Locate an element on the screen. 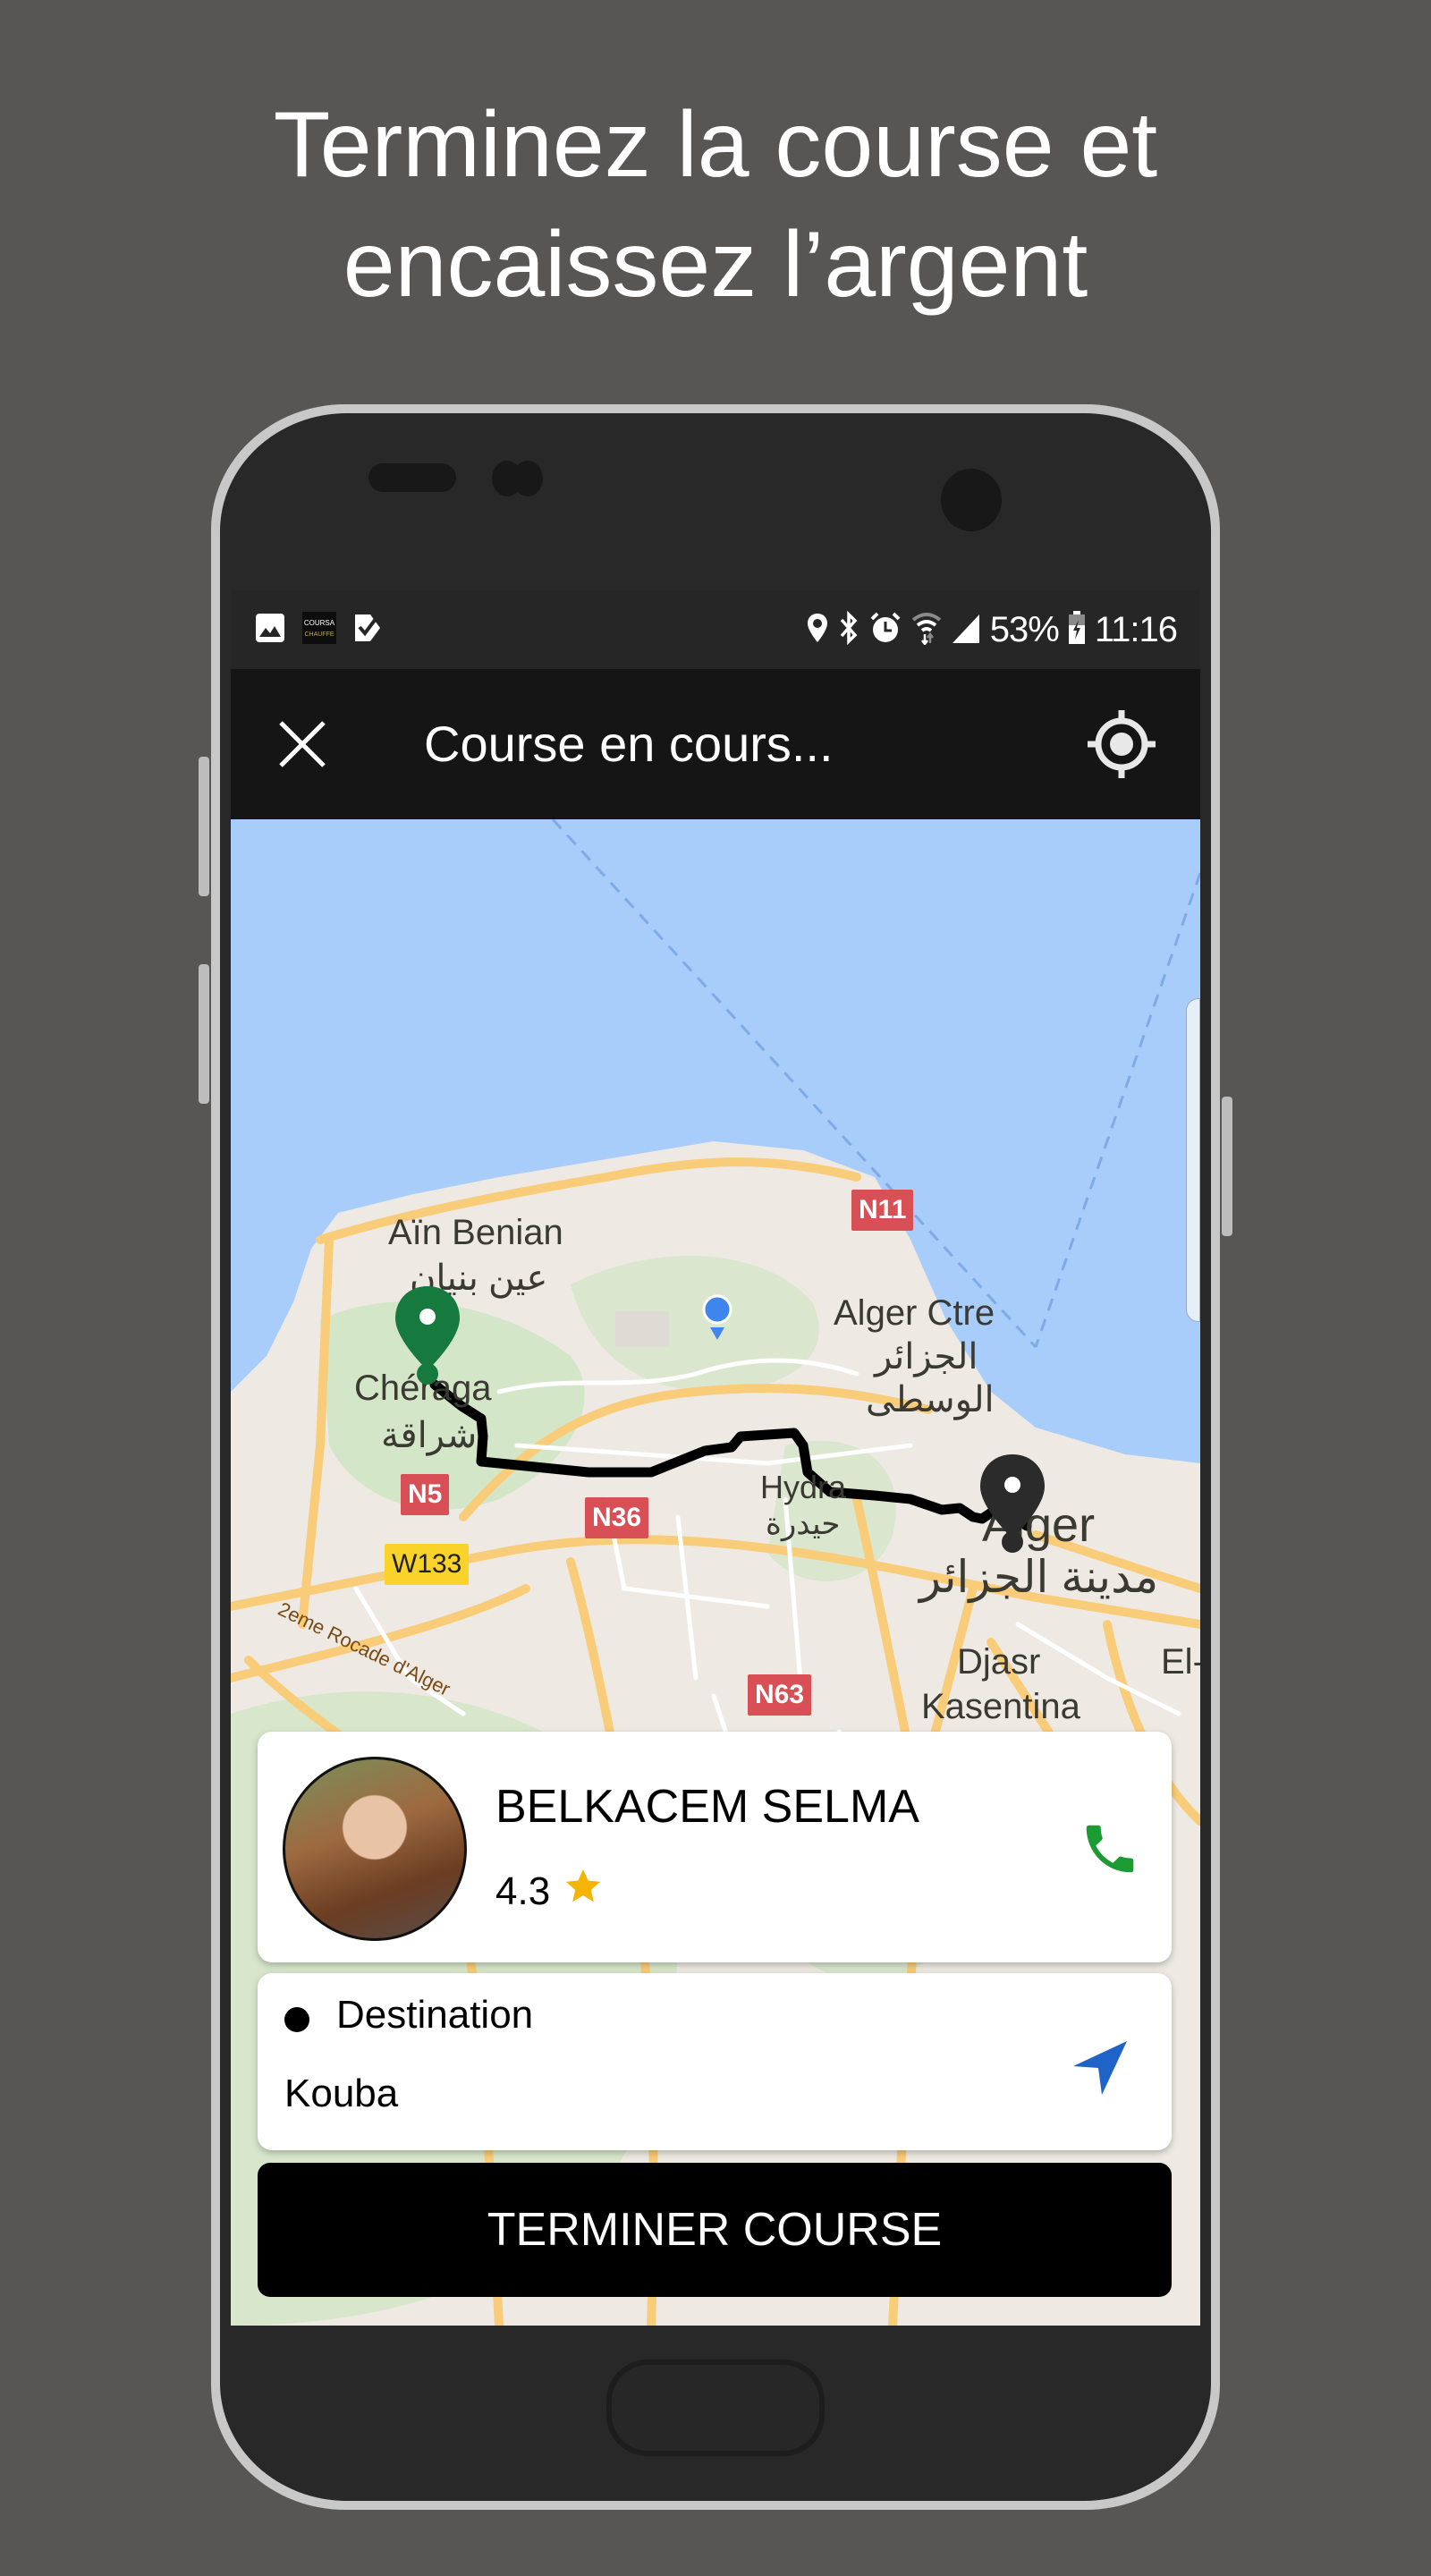  route-badge-n36: N36 is located at coordinates (617, 1517).